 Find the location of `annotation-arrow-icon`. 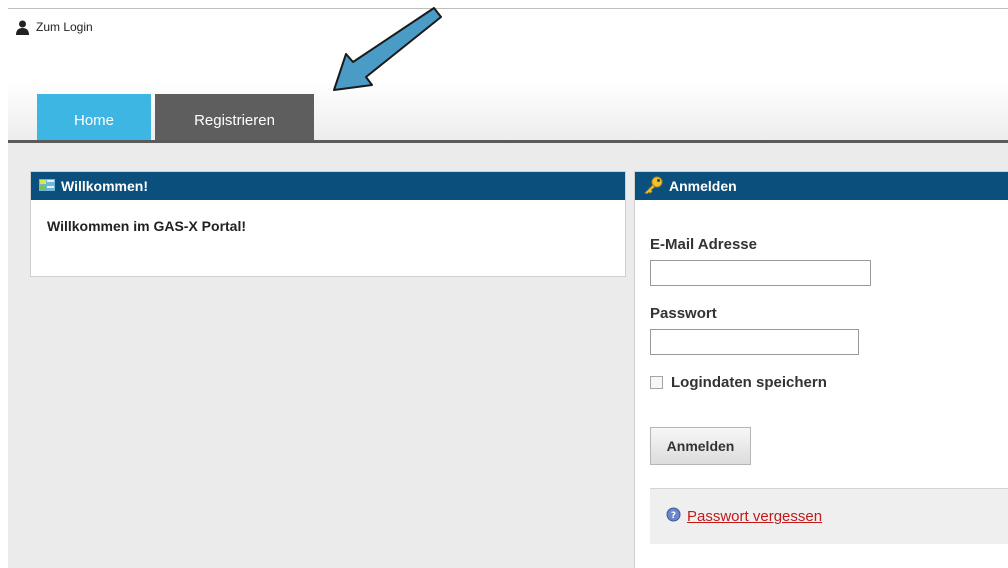

annotation-arrow-icon is located at coordinates (387, 53).